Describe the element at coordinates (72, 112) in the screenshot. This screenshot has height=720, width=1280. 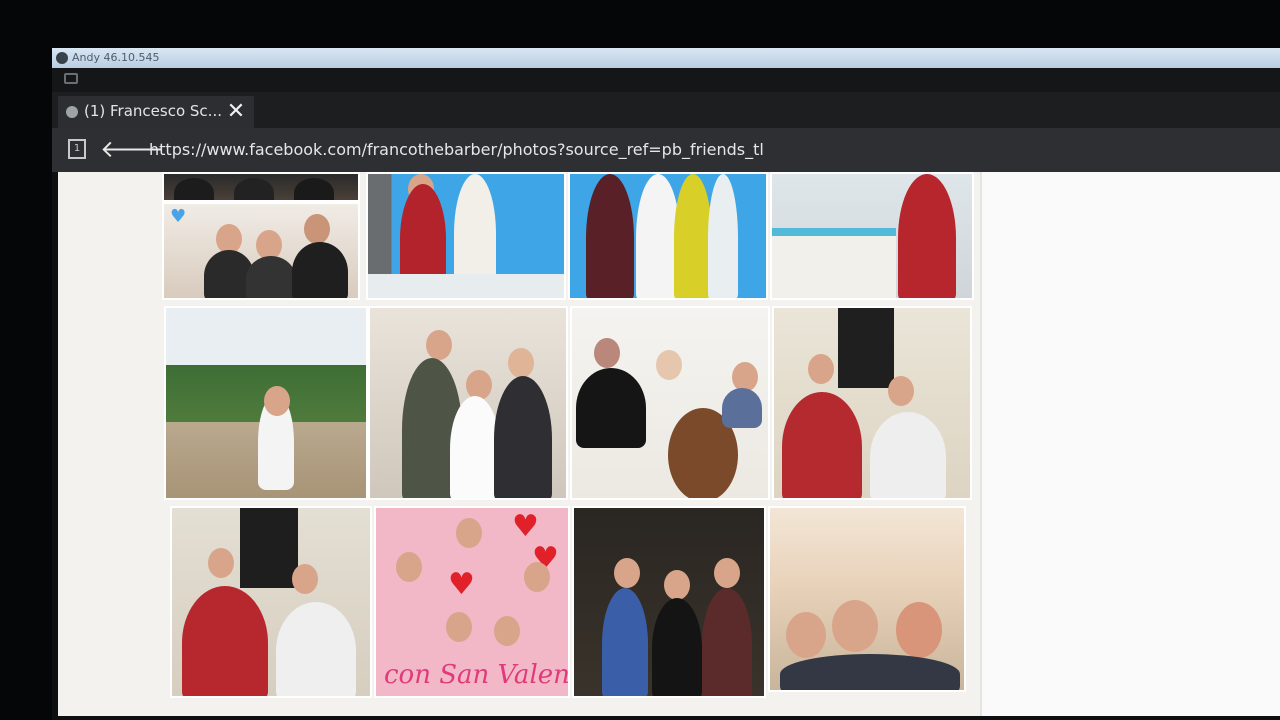
I see `globe-icon` at that location.